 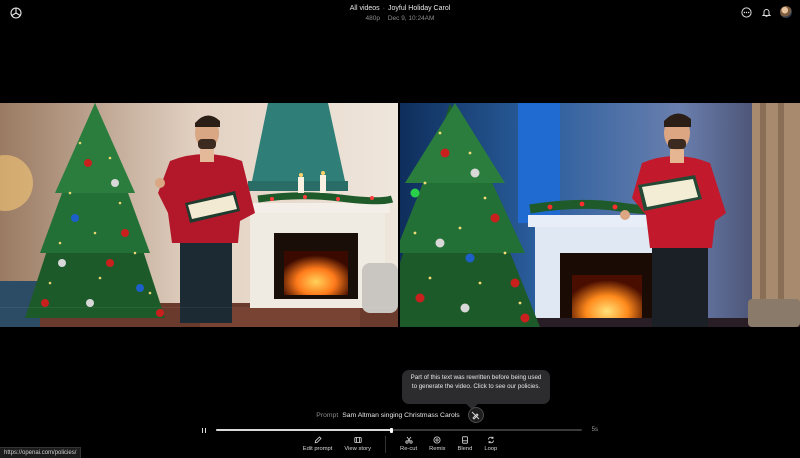 What do you see at coordinates (465, 440) in the screenshot?
I see `blend-icon` at bounding box center [465, 440].